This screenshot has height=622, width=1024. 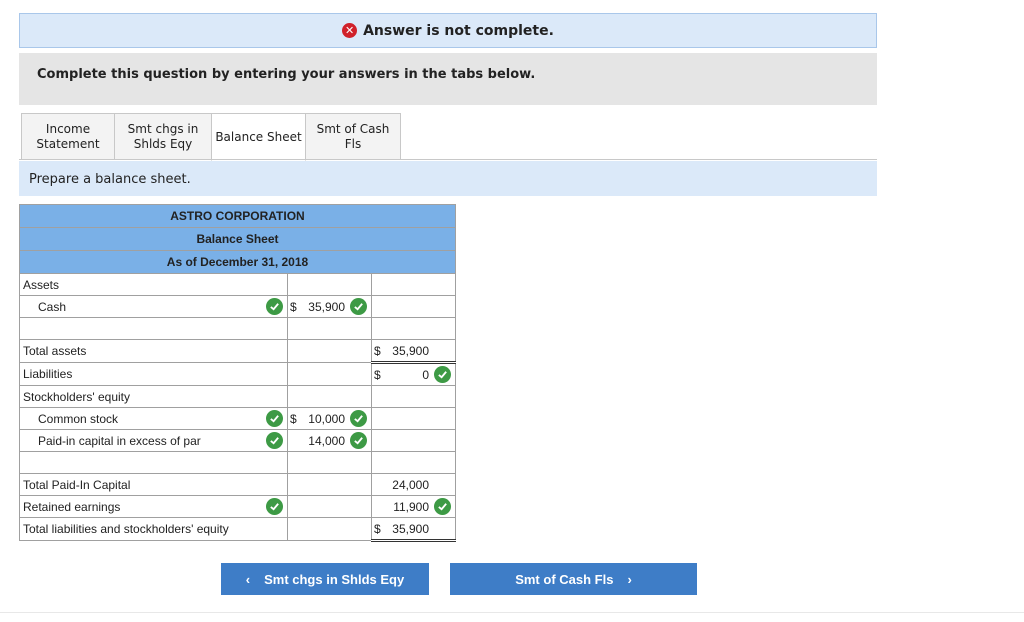 What do you see at coordinates (350, 30) in the screenshot?
I see `error-icon: ✕` at bounding box center [350, 30].